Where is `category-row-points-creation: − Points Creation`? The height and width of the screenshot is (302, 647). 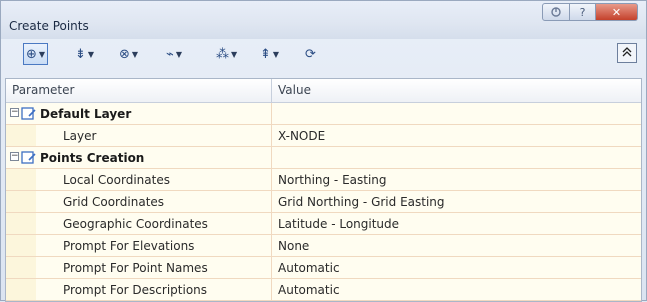 category-row-points-creation: − Points Creation is located at coordinates (323, 158).